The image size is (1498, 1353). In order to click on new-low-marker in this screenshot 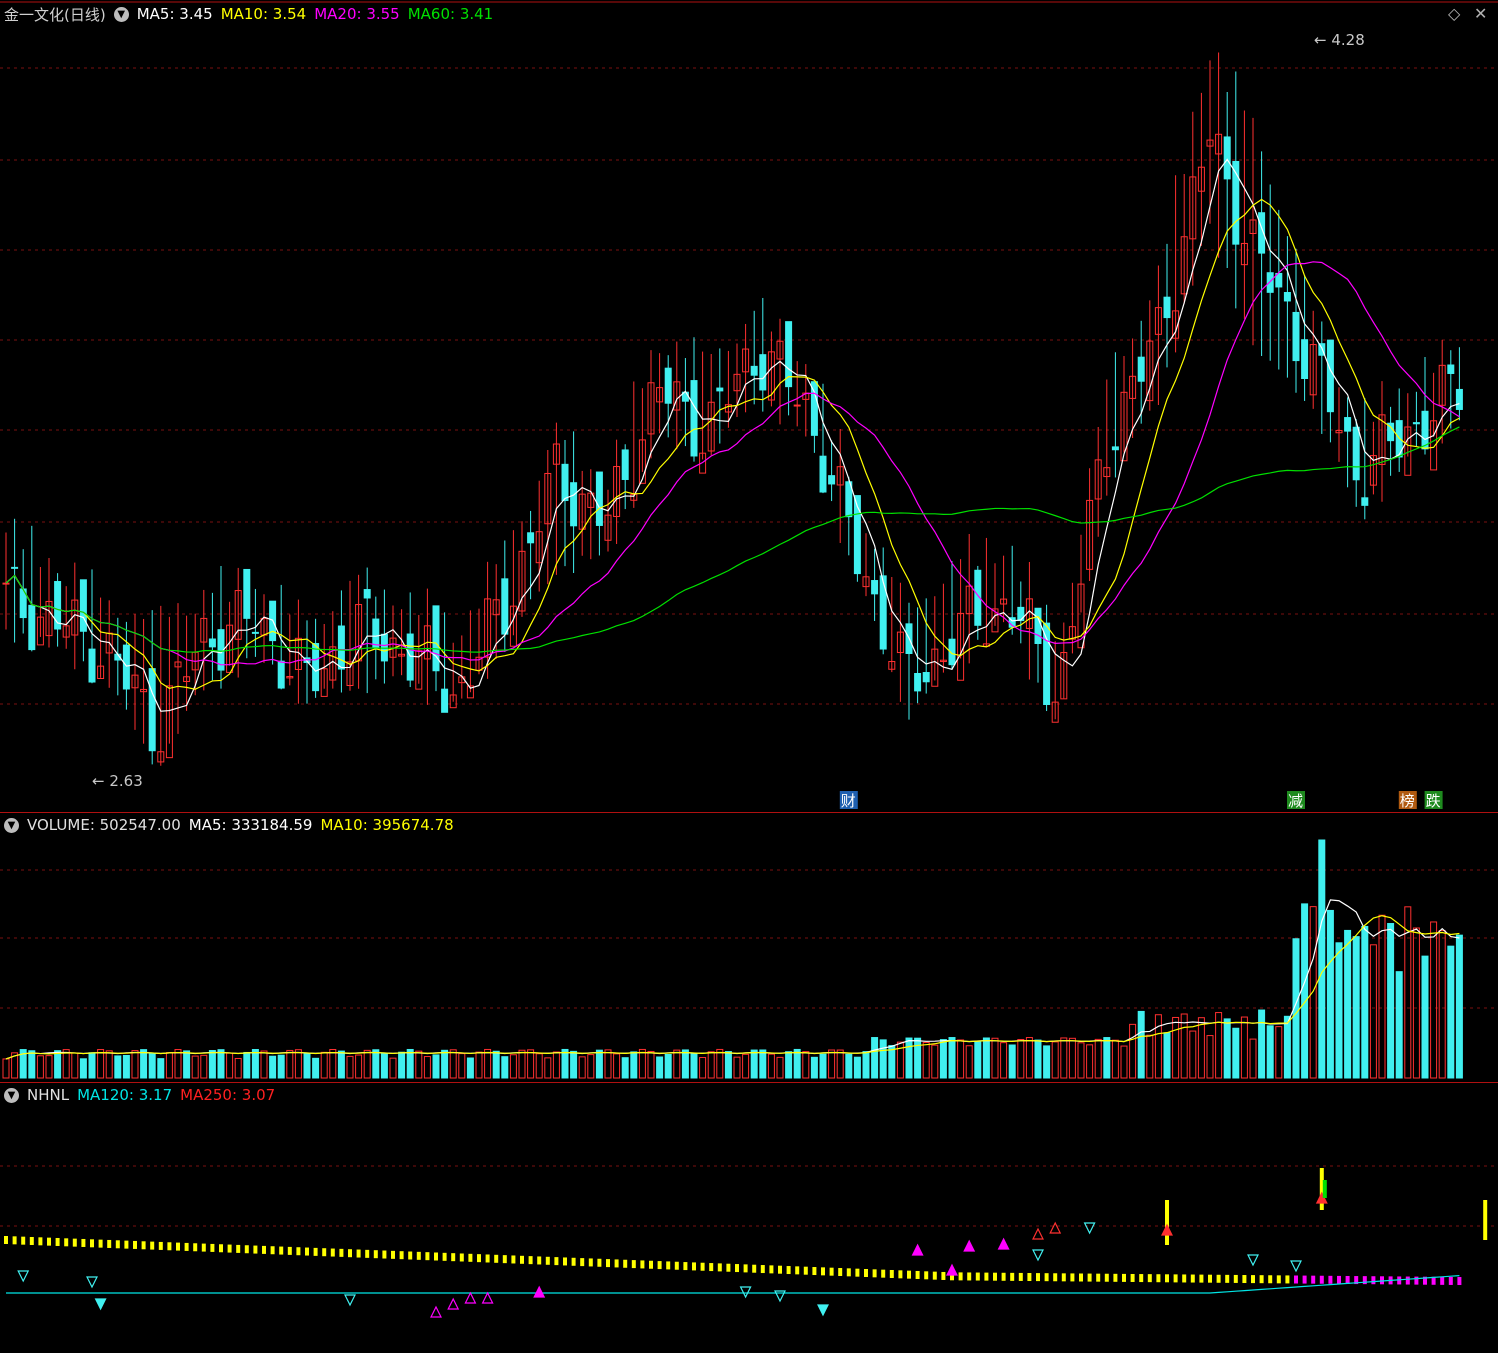, I will do `click(350, 1300)`.